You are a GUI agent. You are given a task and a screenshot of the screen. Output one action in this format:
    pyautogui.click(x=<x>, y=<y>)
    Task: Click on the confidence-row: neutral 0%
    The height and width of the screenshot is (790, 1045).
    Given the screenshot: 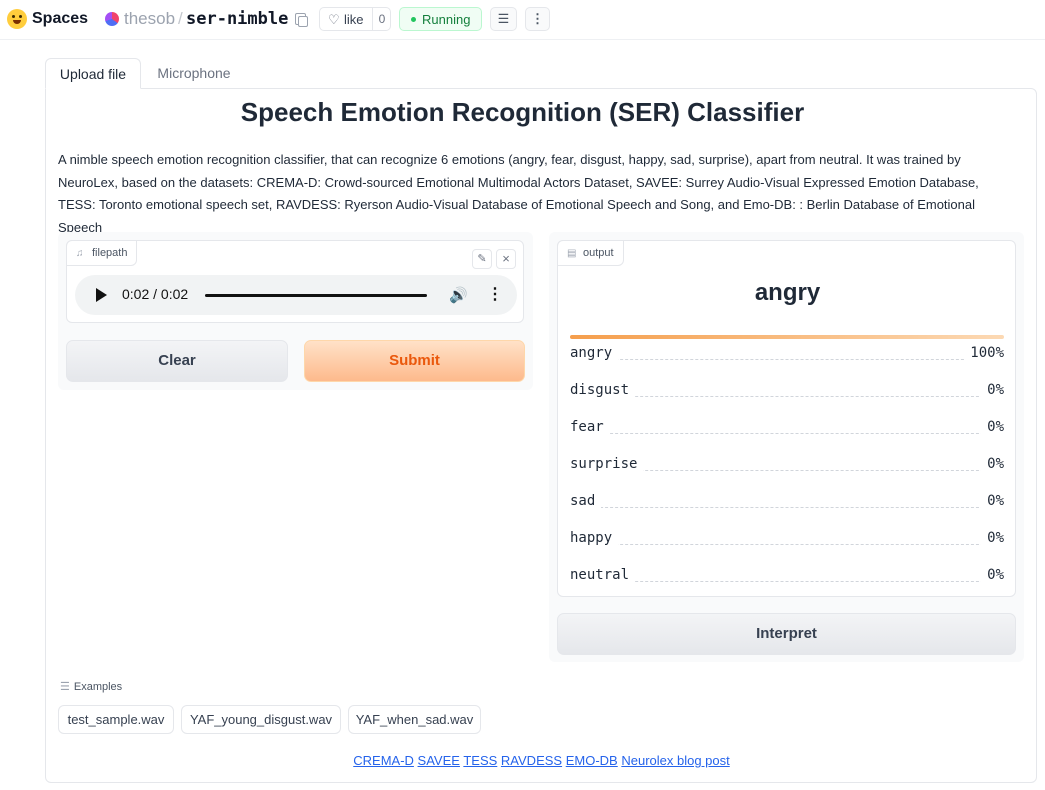 What is the action you would take?
    pyautogui.click(x=787, y=575)
    